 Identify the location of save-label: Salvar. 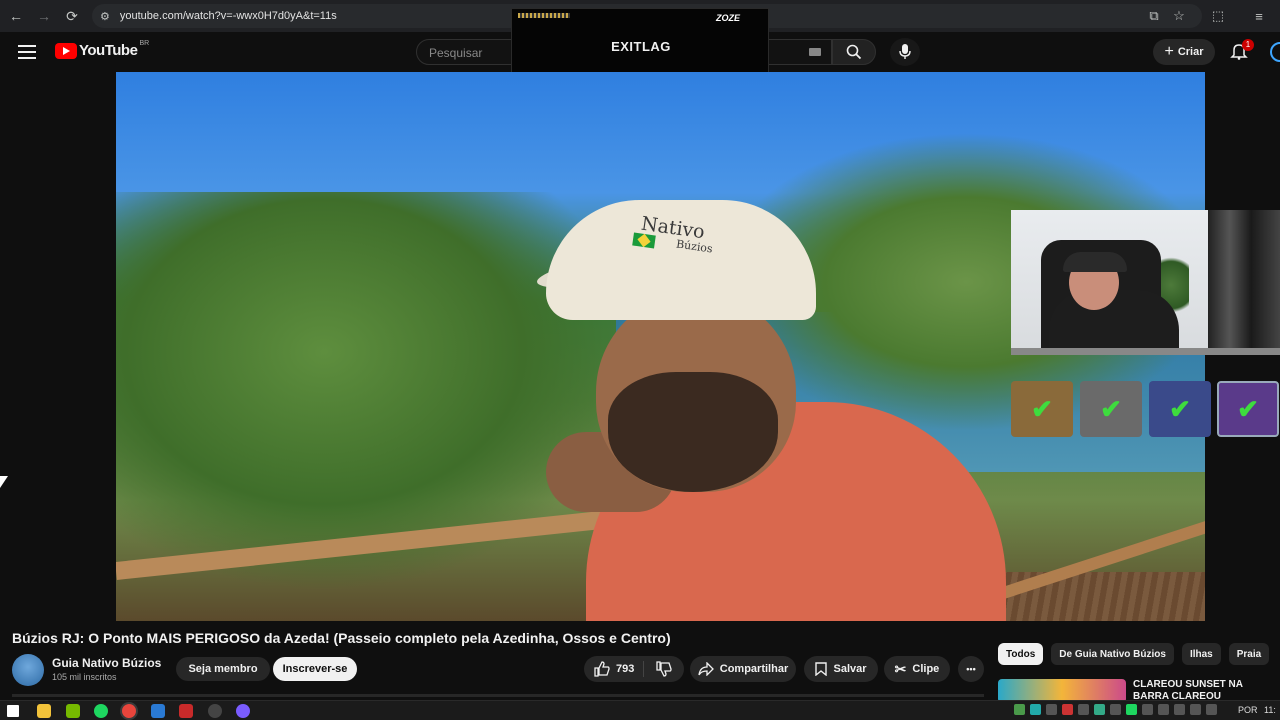
(850, 669).